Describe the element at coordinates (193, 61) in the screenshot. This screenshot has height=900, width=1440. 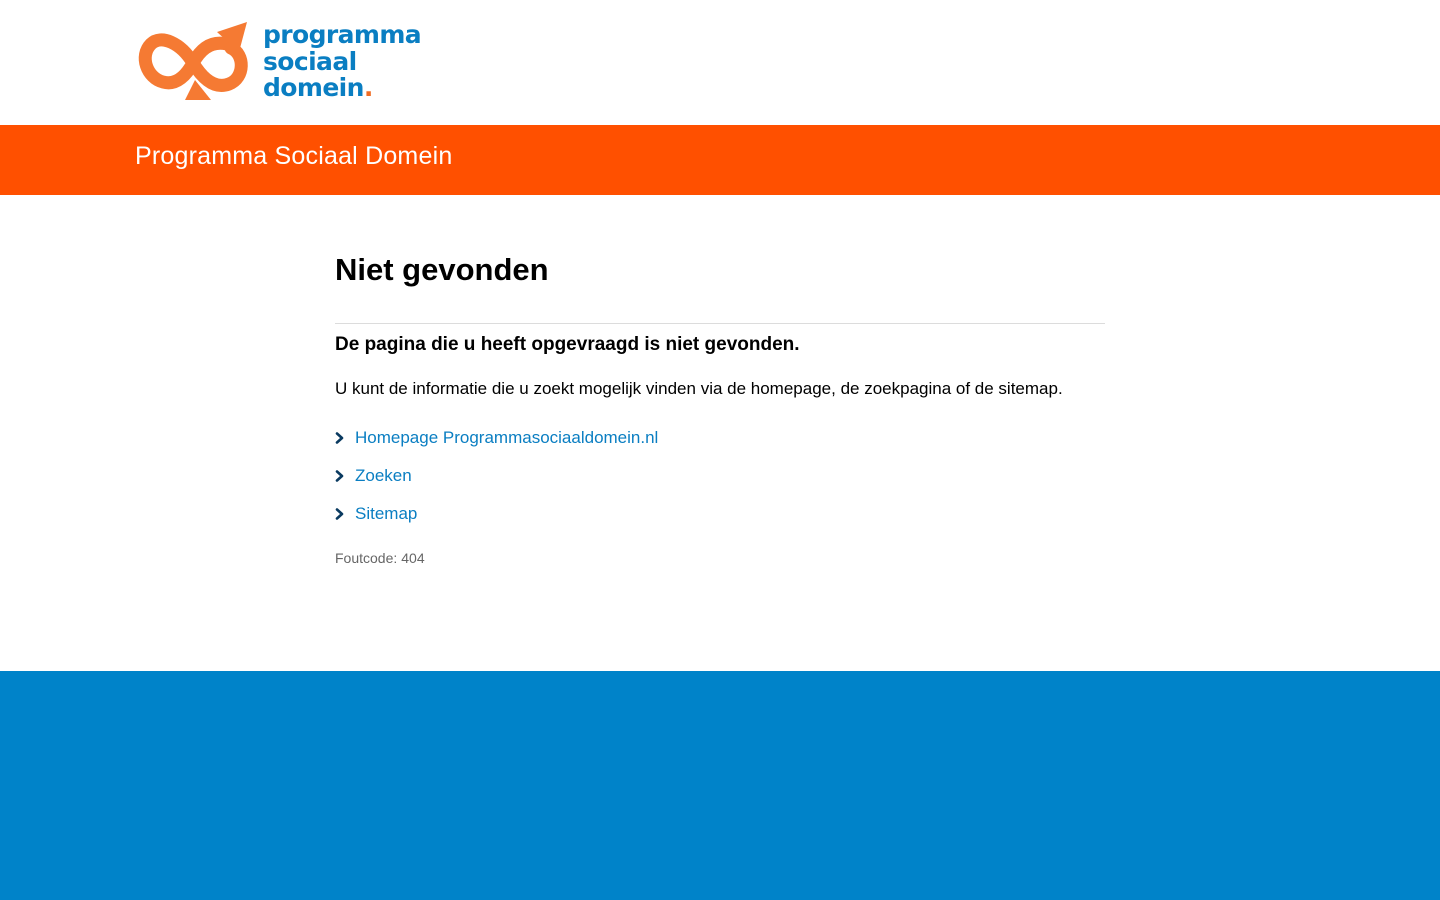
I see `infinity-arrow-icon` at that location.